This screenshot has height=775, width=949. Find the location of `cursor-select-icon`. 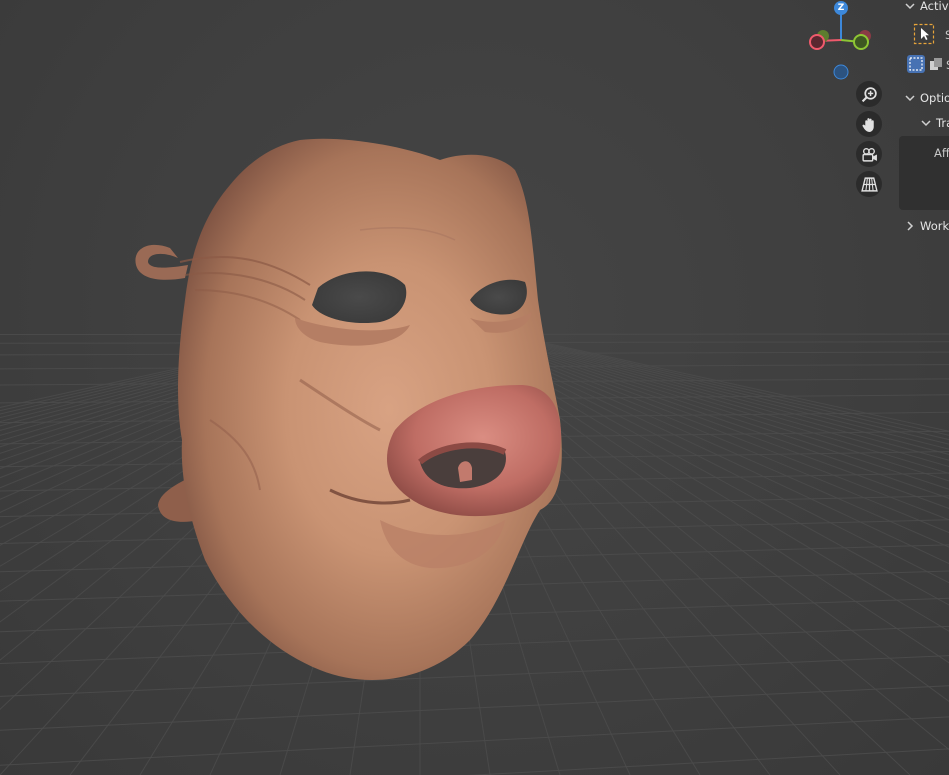

cursor-select-icon is located at coordinates (924, 34).